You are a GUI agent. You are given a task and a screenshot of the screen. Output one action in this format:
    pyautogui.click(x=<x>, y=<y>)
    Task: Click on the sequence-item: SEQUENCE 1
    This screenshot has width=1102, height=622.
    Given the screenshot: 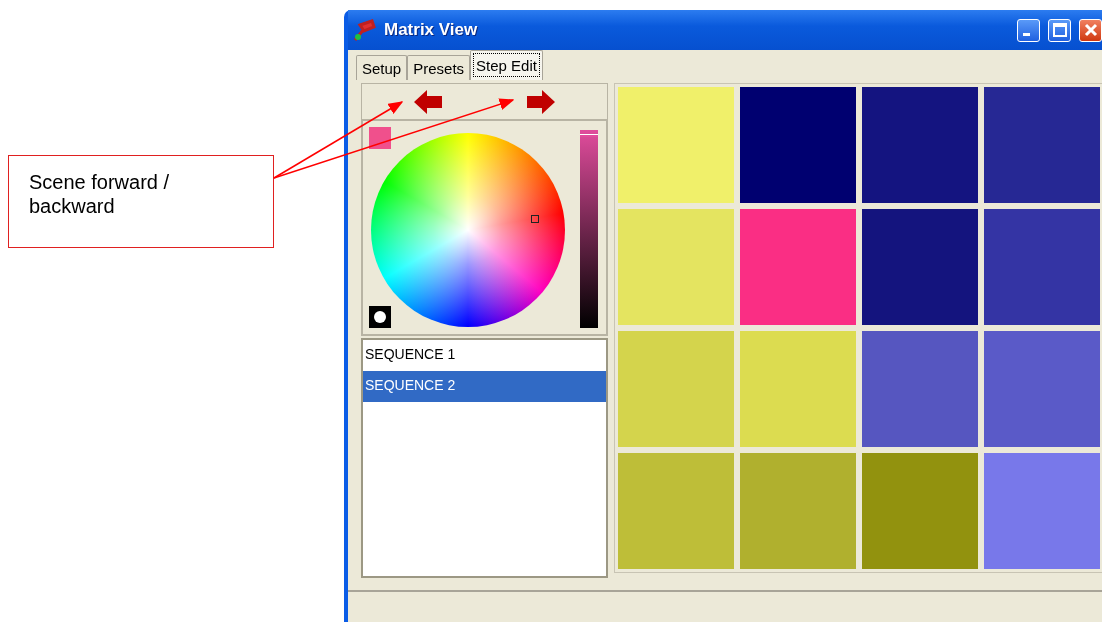 What is the action you would take?
    pyautogui.click(x=484, y=355)
    